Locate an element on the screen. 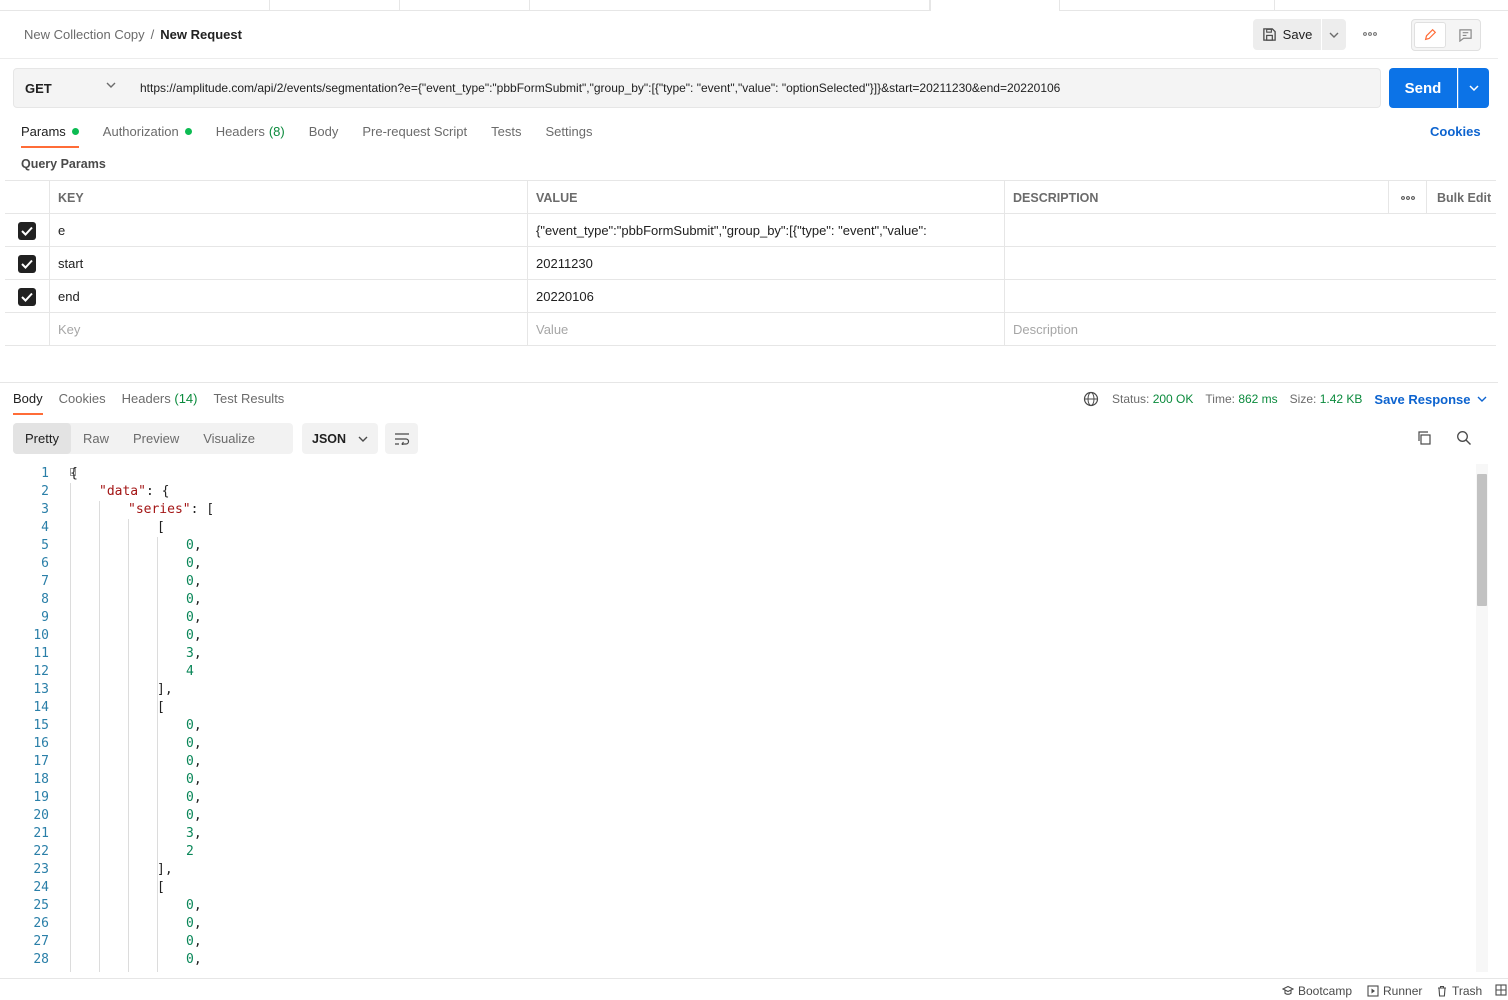  save-response-button: Save Response is located at coordinates (1430, 399).